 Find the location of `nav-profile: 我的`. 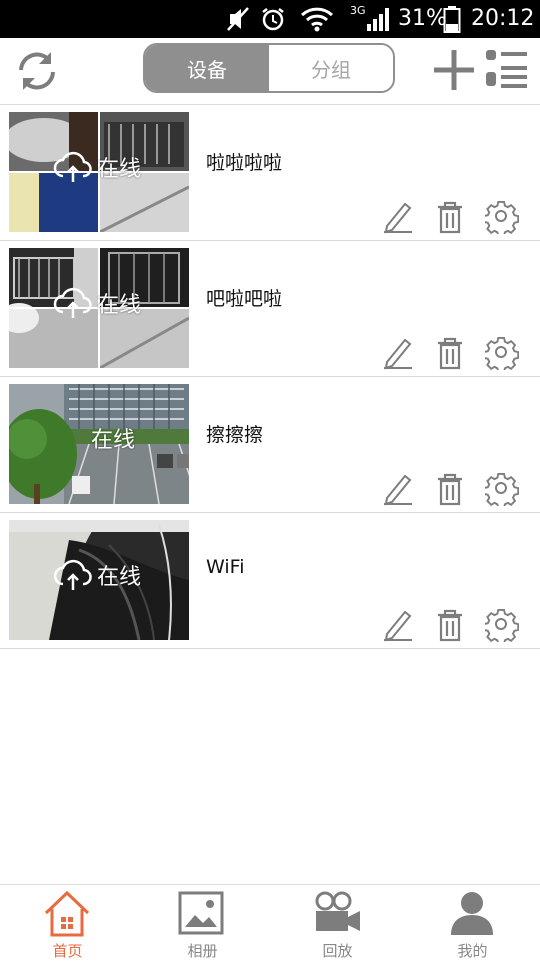

nav-profile: 我的 is located at coordinates (472, 923).